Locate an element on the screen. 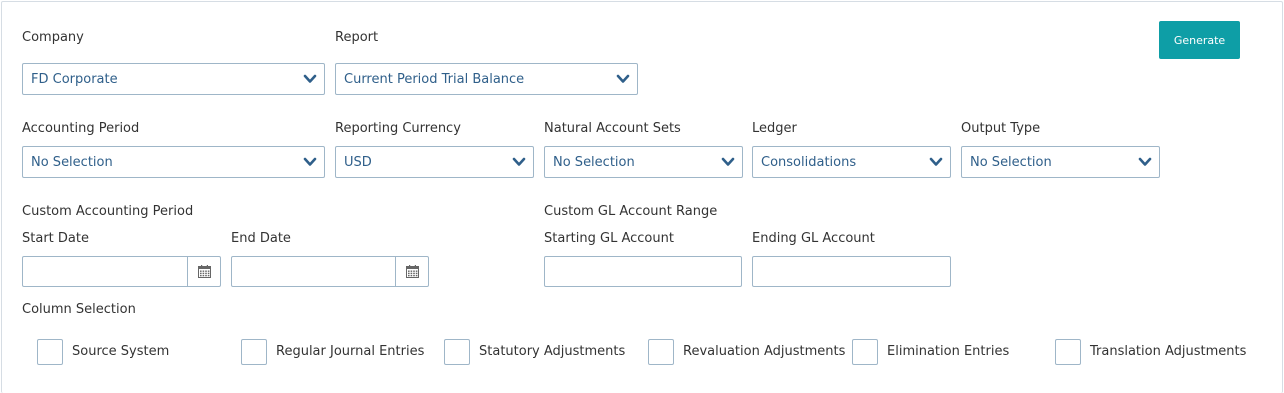  source-system-checkbox is located at coordinates (50, 352).